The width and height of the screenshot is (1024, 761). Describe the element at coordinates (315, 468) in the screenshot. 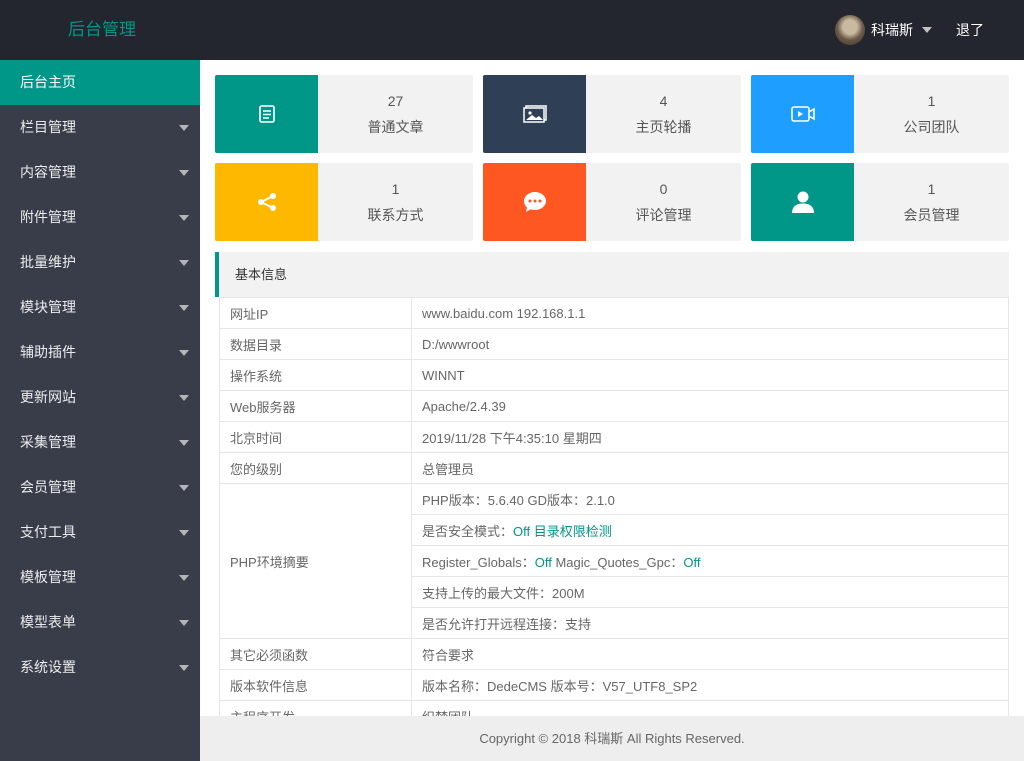

I see `row-label: 您的级别` at that location.